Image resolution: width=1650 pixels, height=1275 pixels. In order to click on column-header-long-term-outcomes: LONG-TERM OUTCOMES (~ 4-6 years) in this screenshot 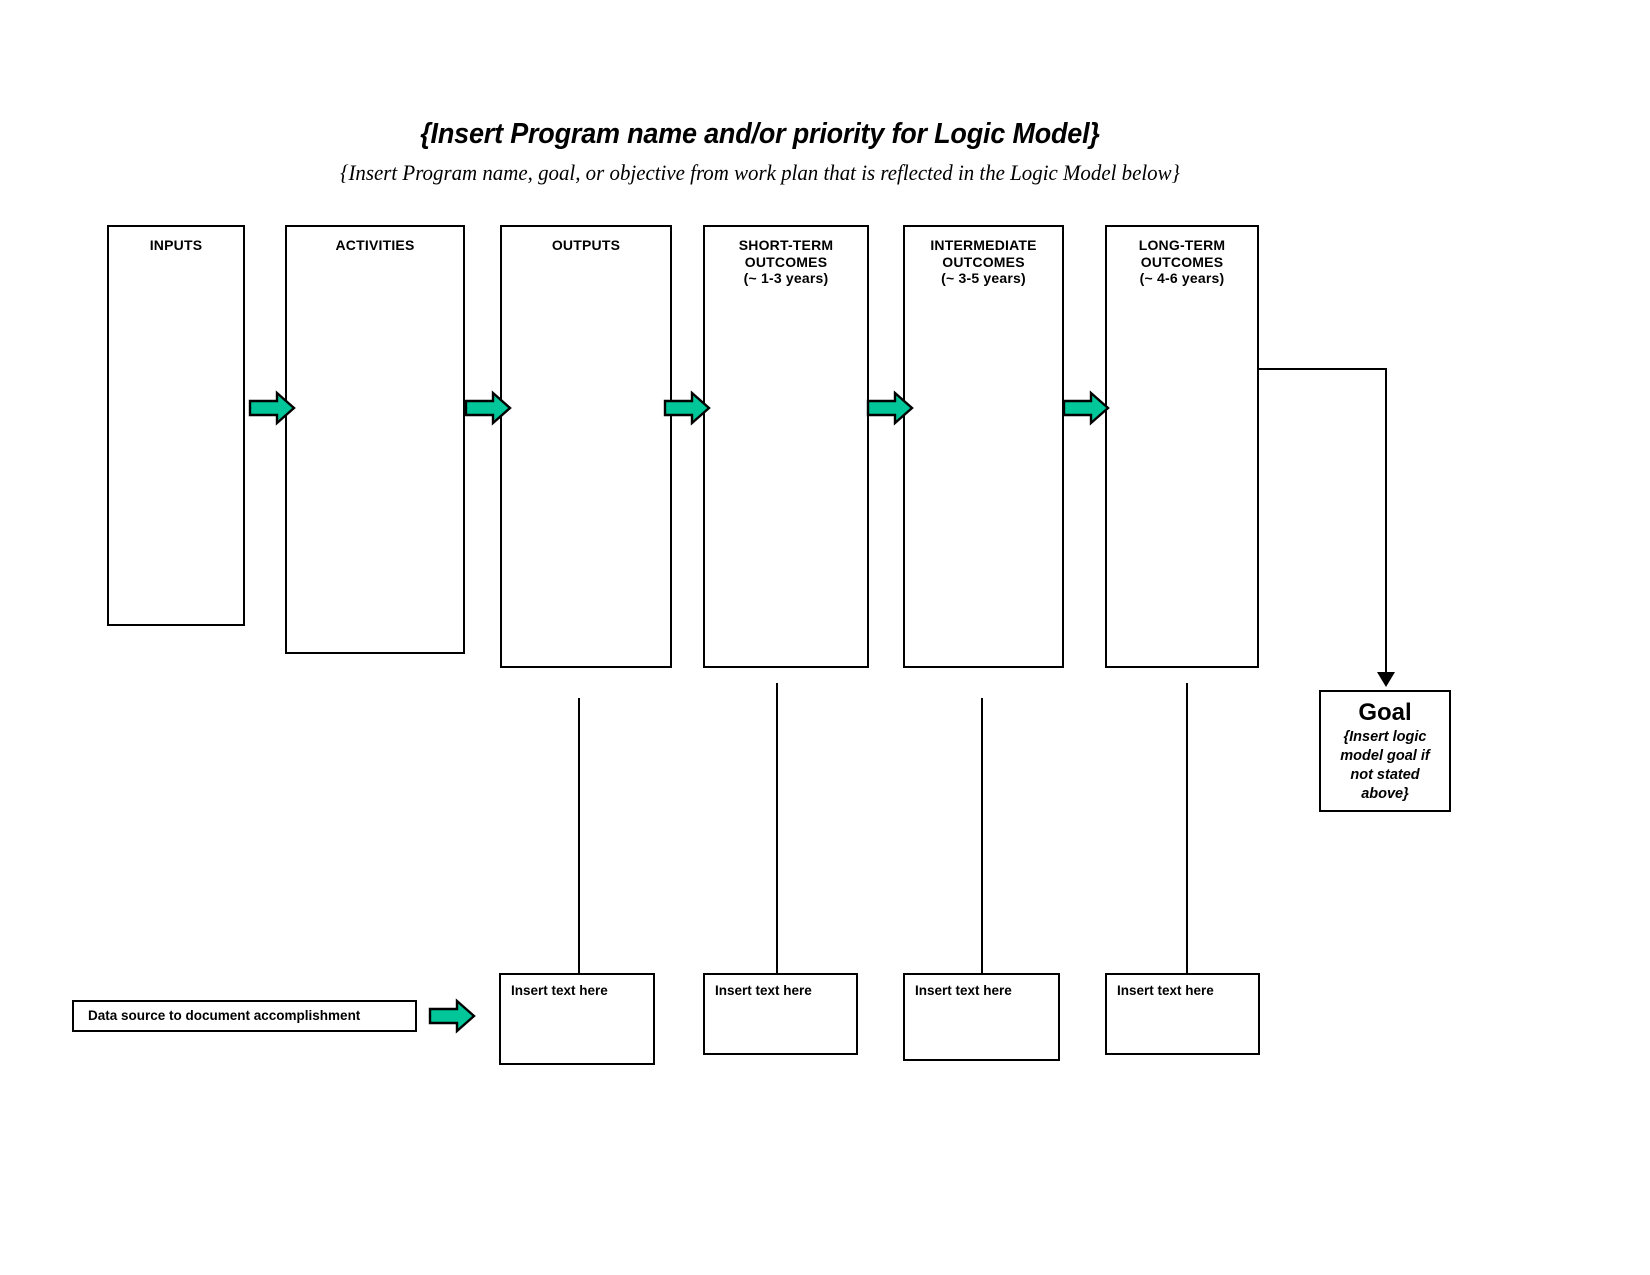, I will do `click(1182, 257)`.